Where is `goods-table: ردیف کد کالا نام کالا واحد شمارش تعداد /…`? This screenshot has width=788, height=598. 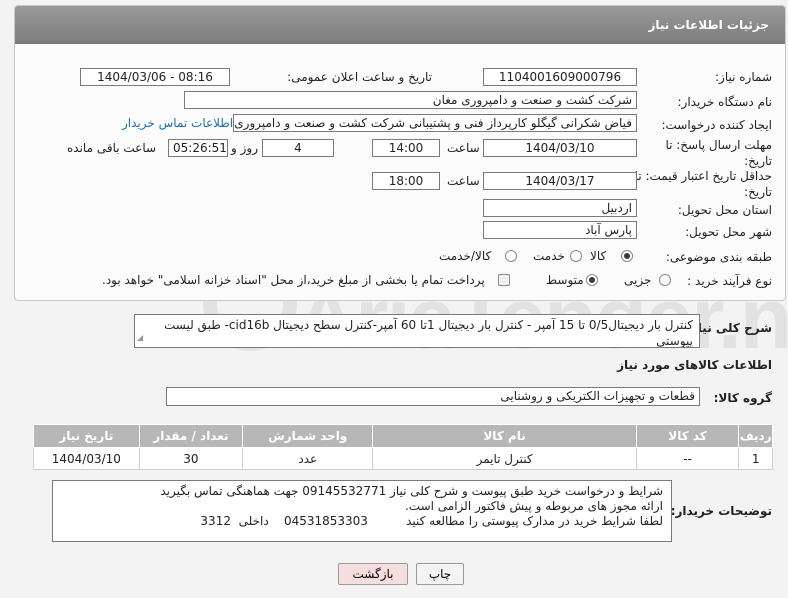 goods-table: ردیف کد کالا نام کالا واحد شمارش تعداد /… is located at coordinates (403, 447).